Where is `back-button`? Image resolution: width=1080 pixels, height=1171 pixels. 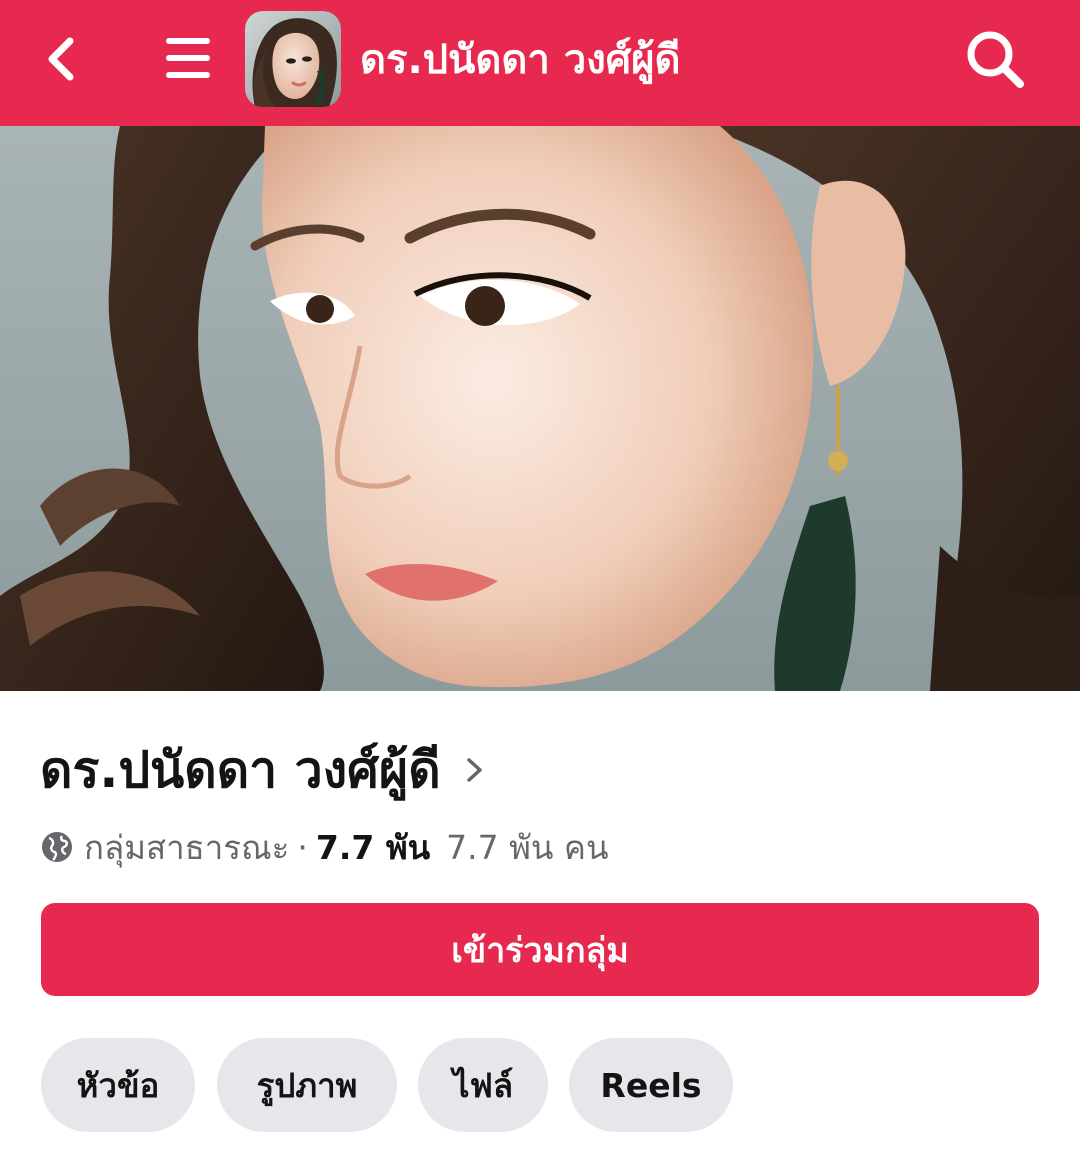 back-button is located at coordinates (62, 59).